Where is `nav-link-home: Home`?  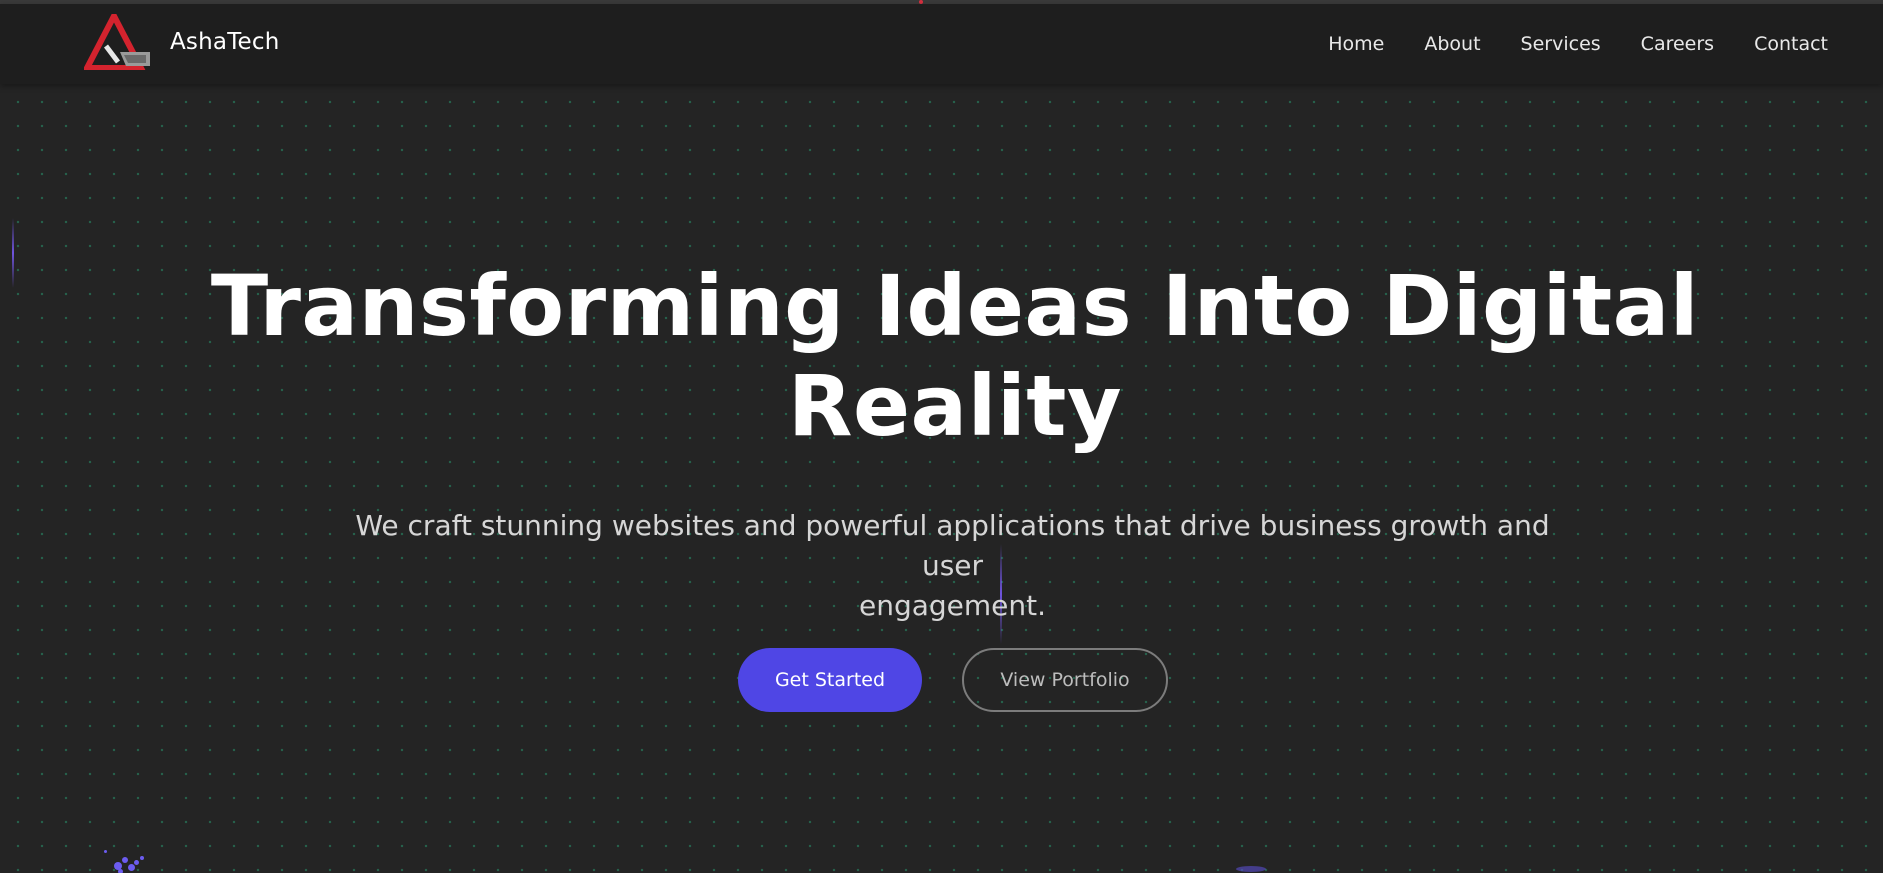
nav-link-home: Home is located at coordinates (1356, 44).